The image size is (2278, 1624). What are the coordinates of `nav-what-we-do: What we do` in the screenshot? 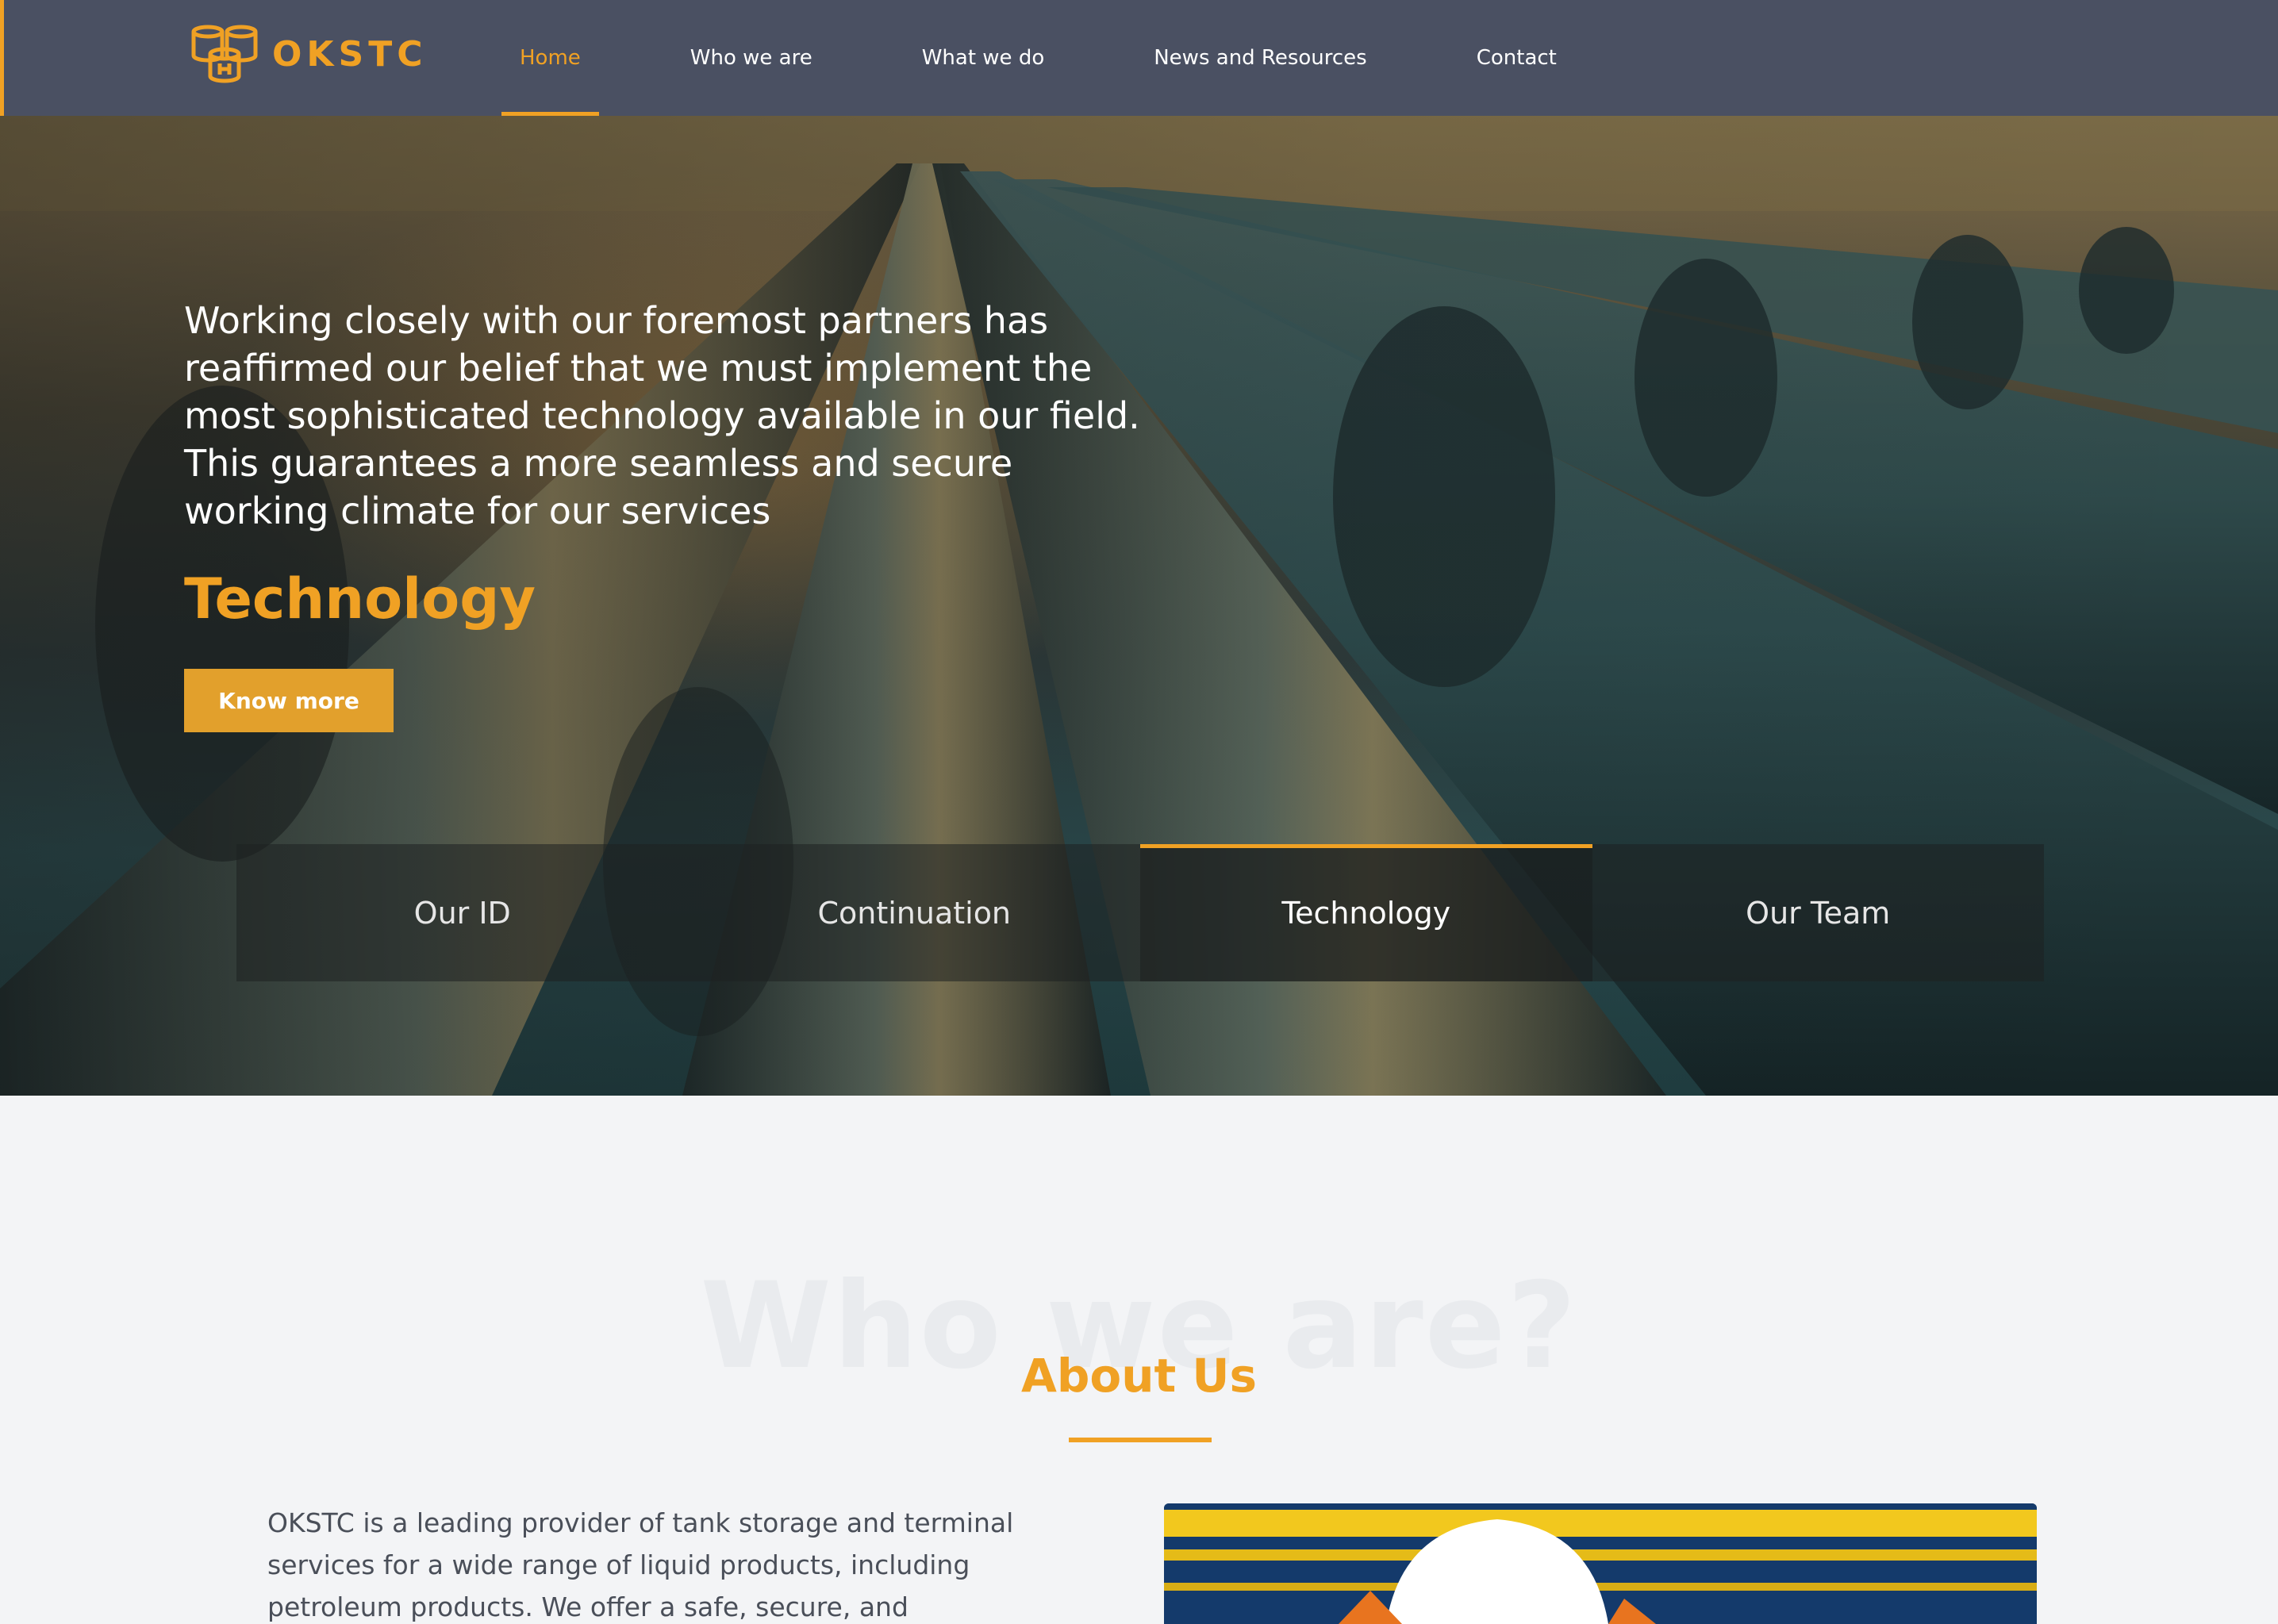 It's located at (984, 58).